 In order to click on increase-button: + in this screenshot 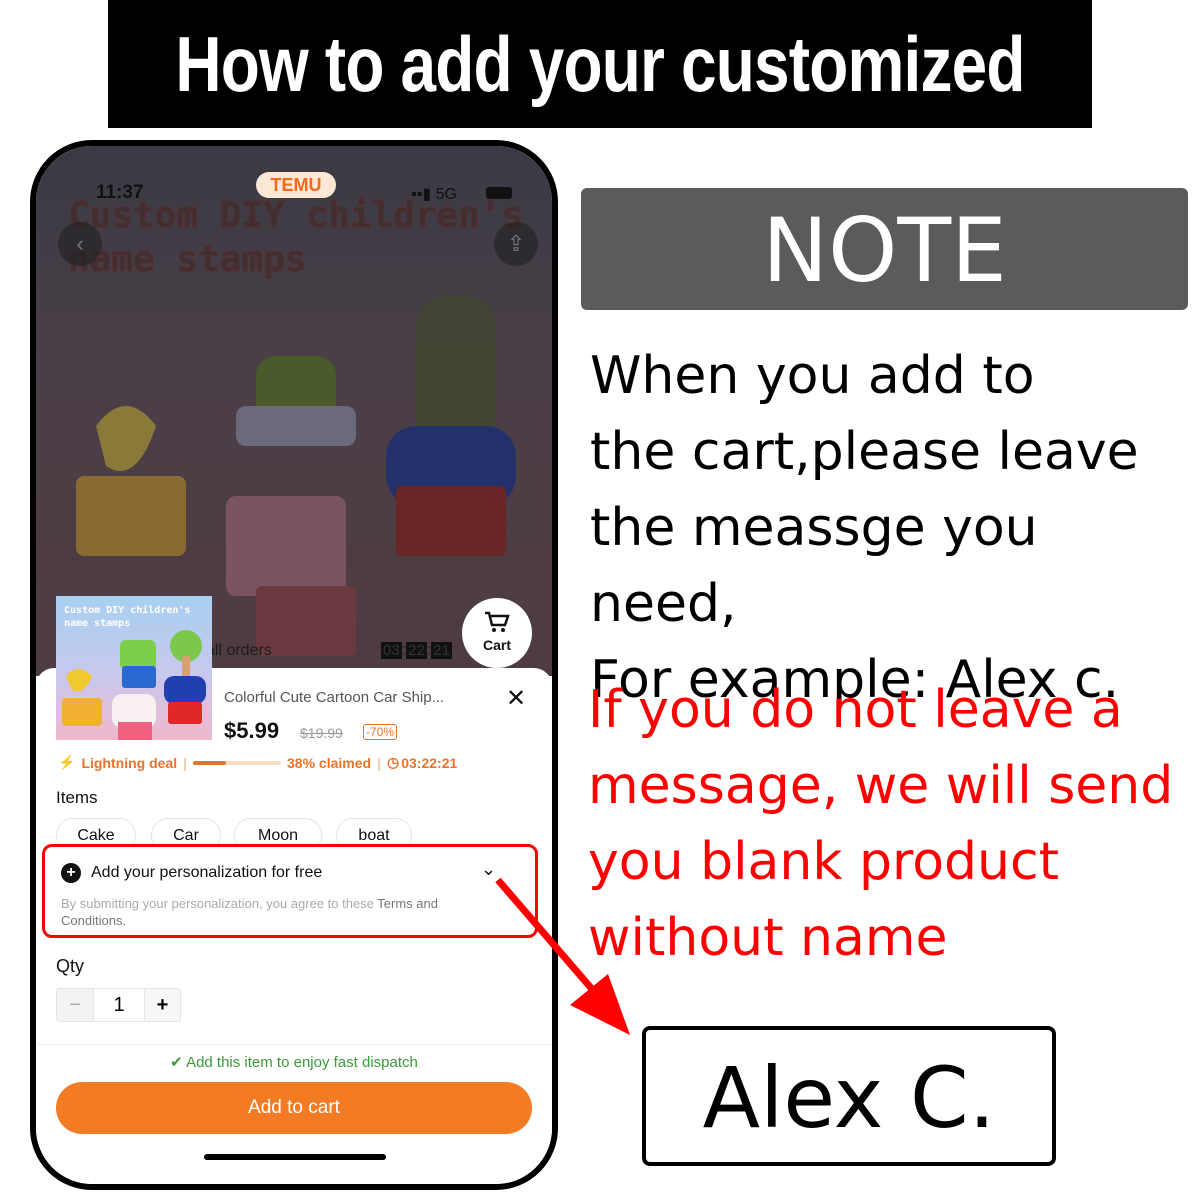, I will do `click(162, 1005)`.